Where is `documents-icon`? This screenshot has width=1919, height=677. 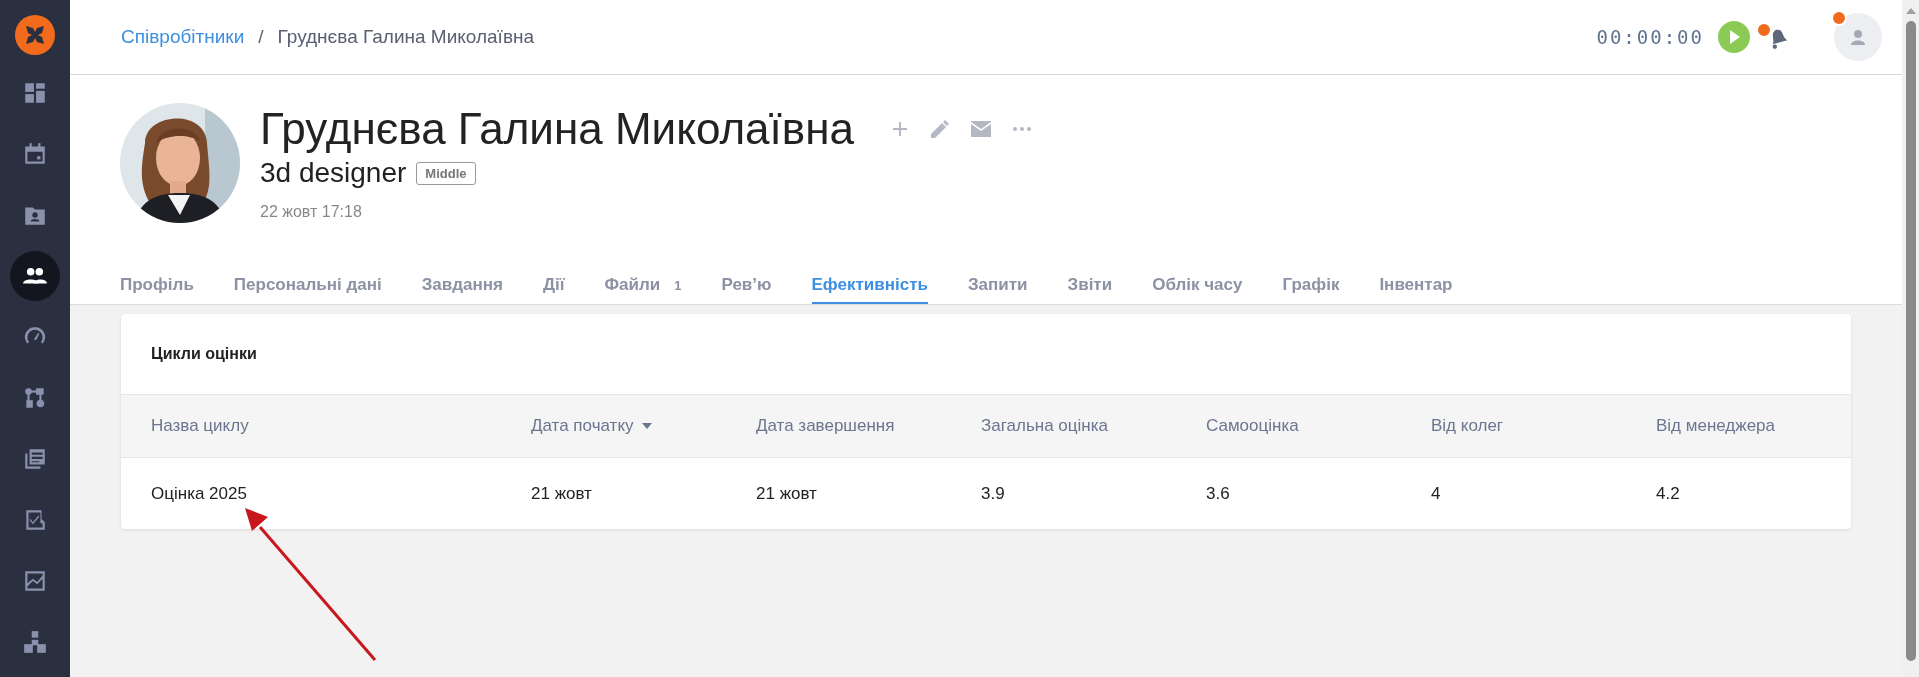
documents-icon is located at coordinates (35, 459).